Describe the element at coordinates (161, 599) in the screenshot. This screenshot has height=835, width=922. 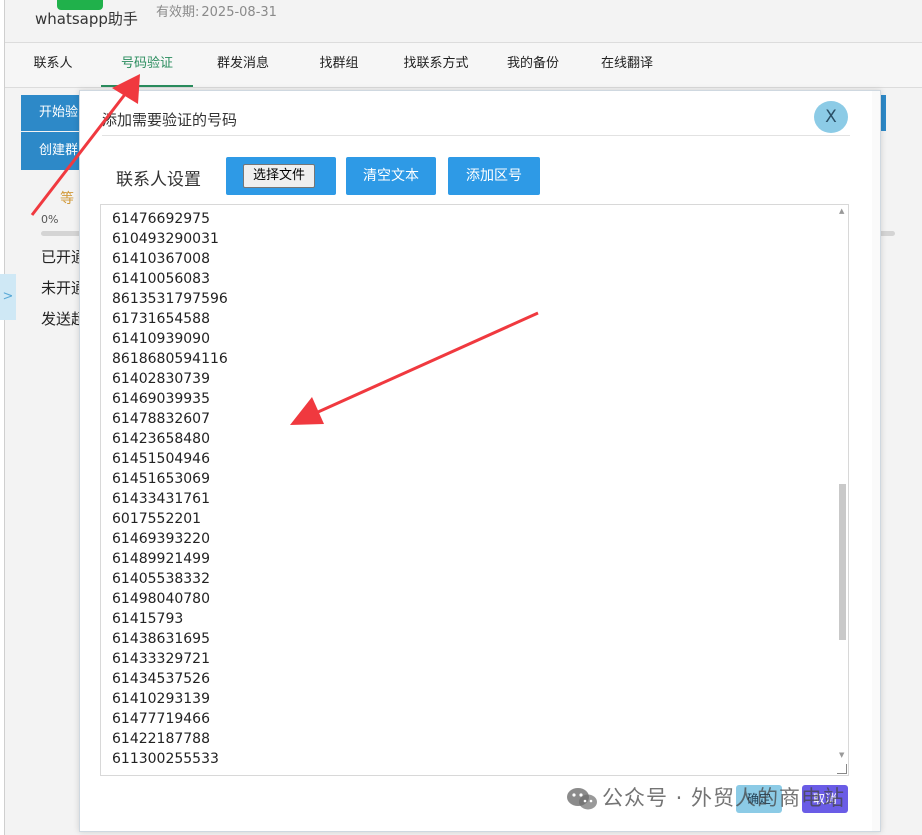
I see `number-line: 61498040780` at that location.